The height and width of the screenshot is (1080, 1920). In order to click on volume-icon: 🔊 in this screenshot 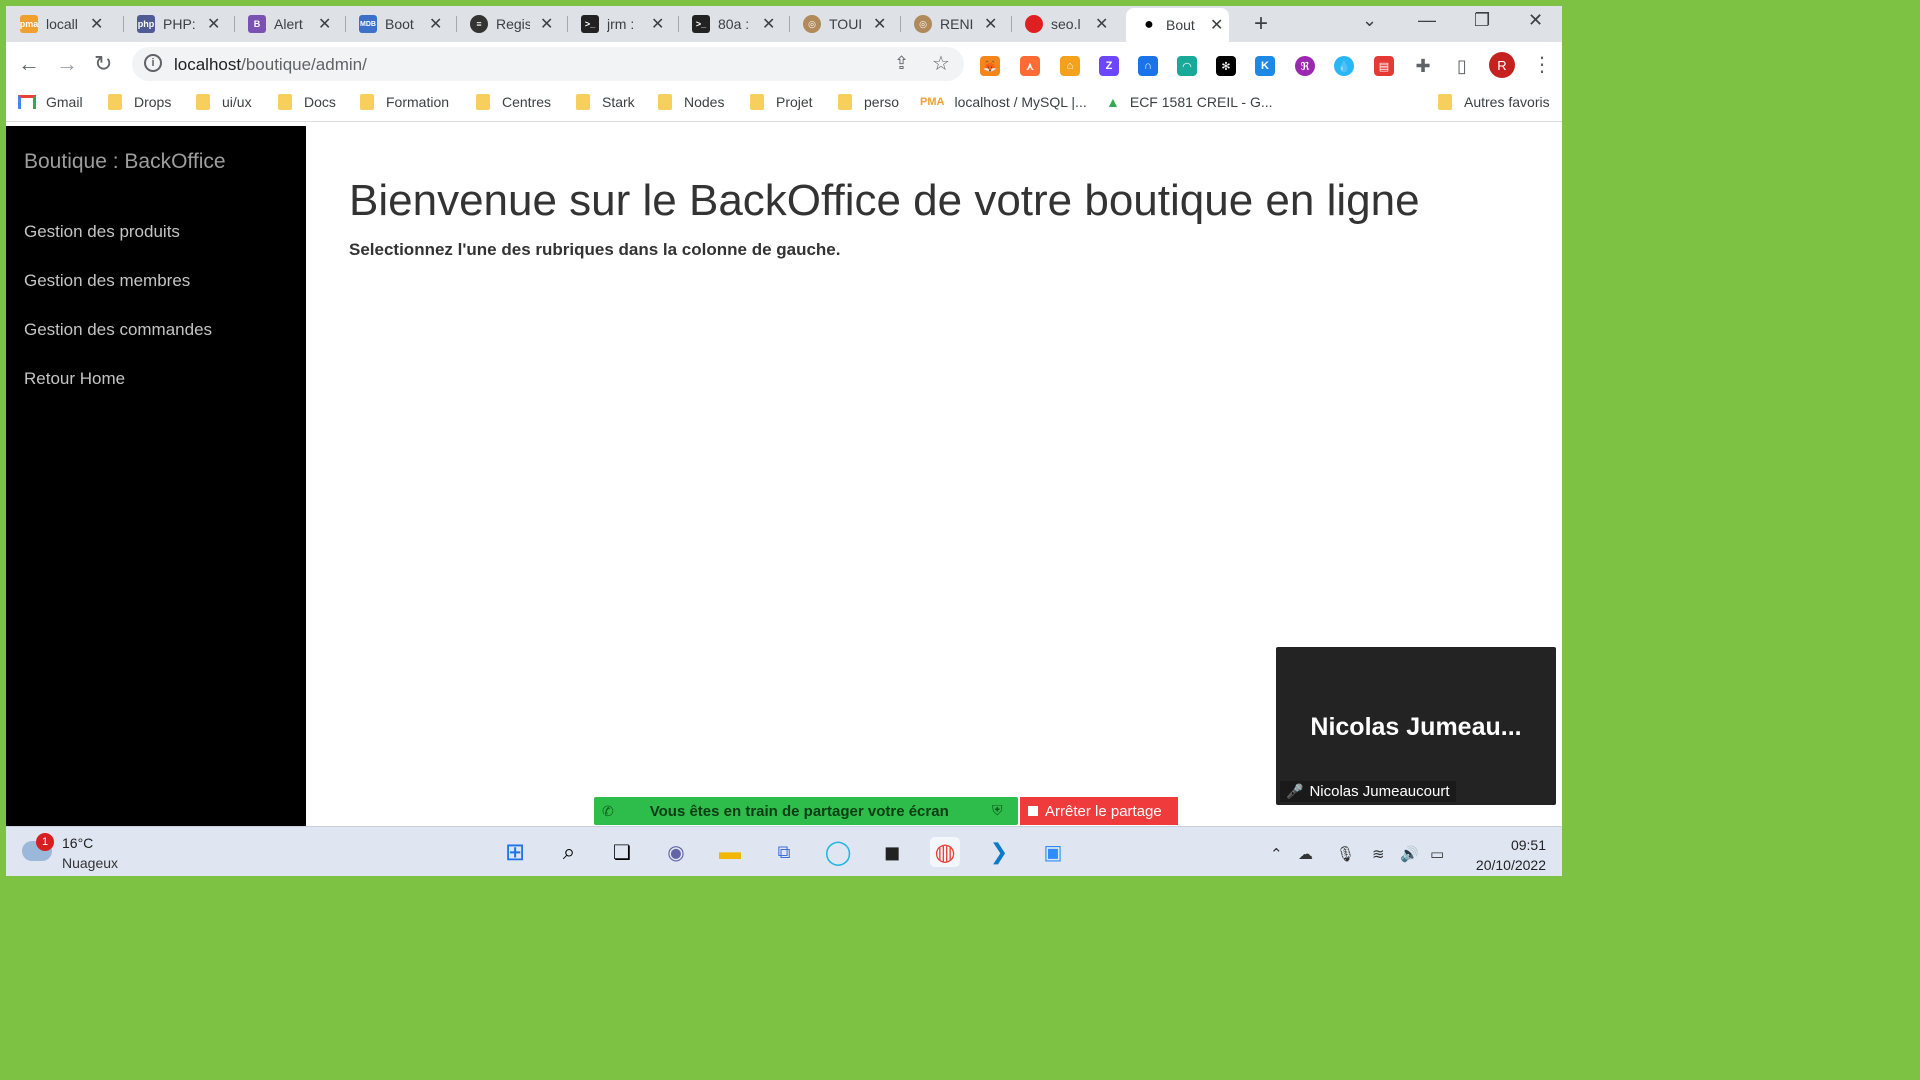, I will do `click(1409, 854)`.